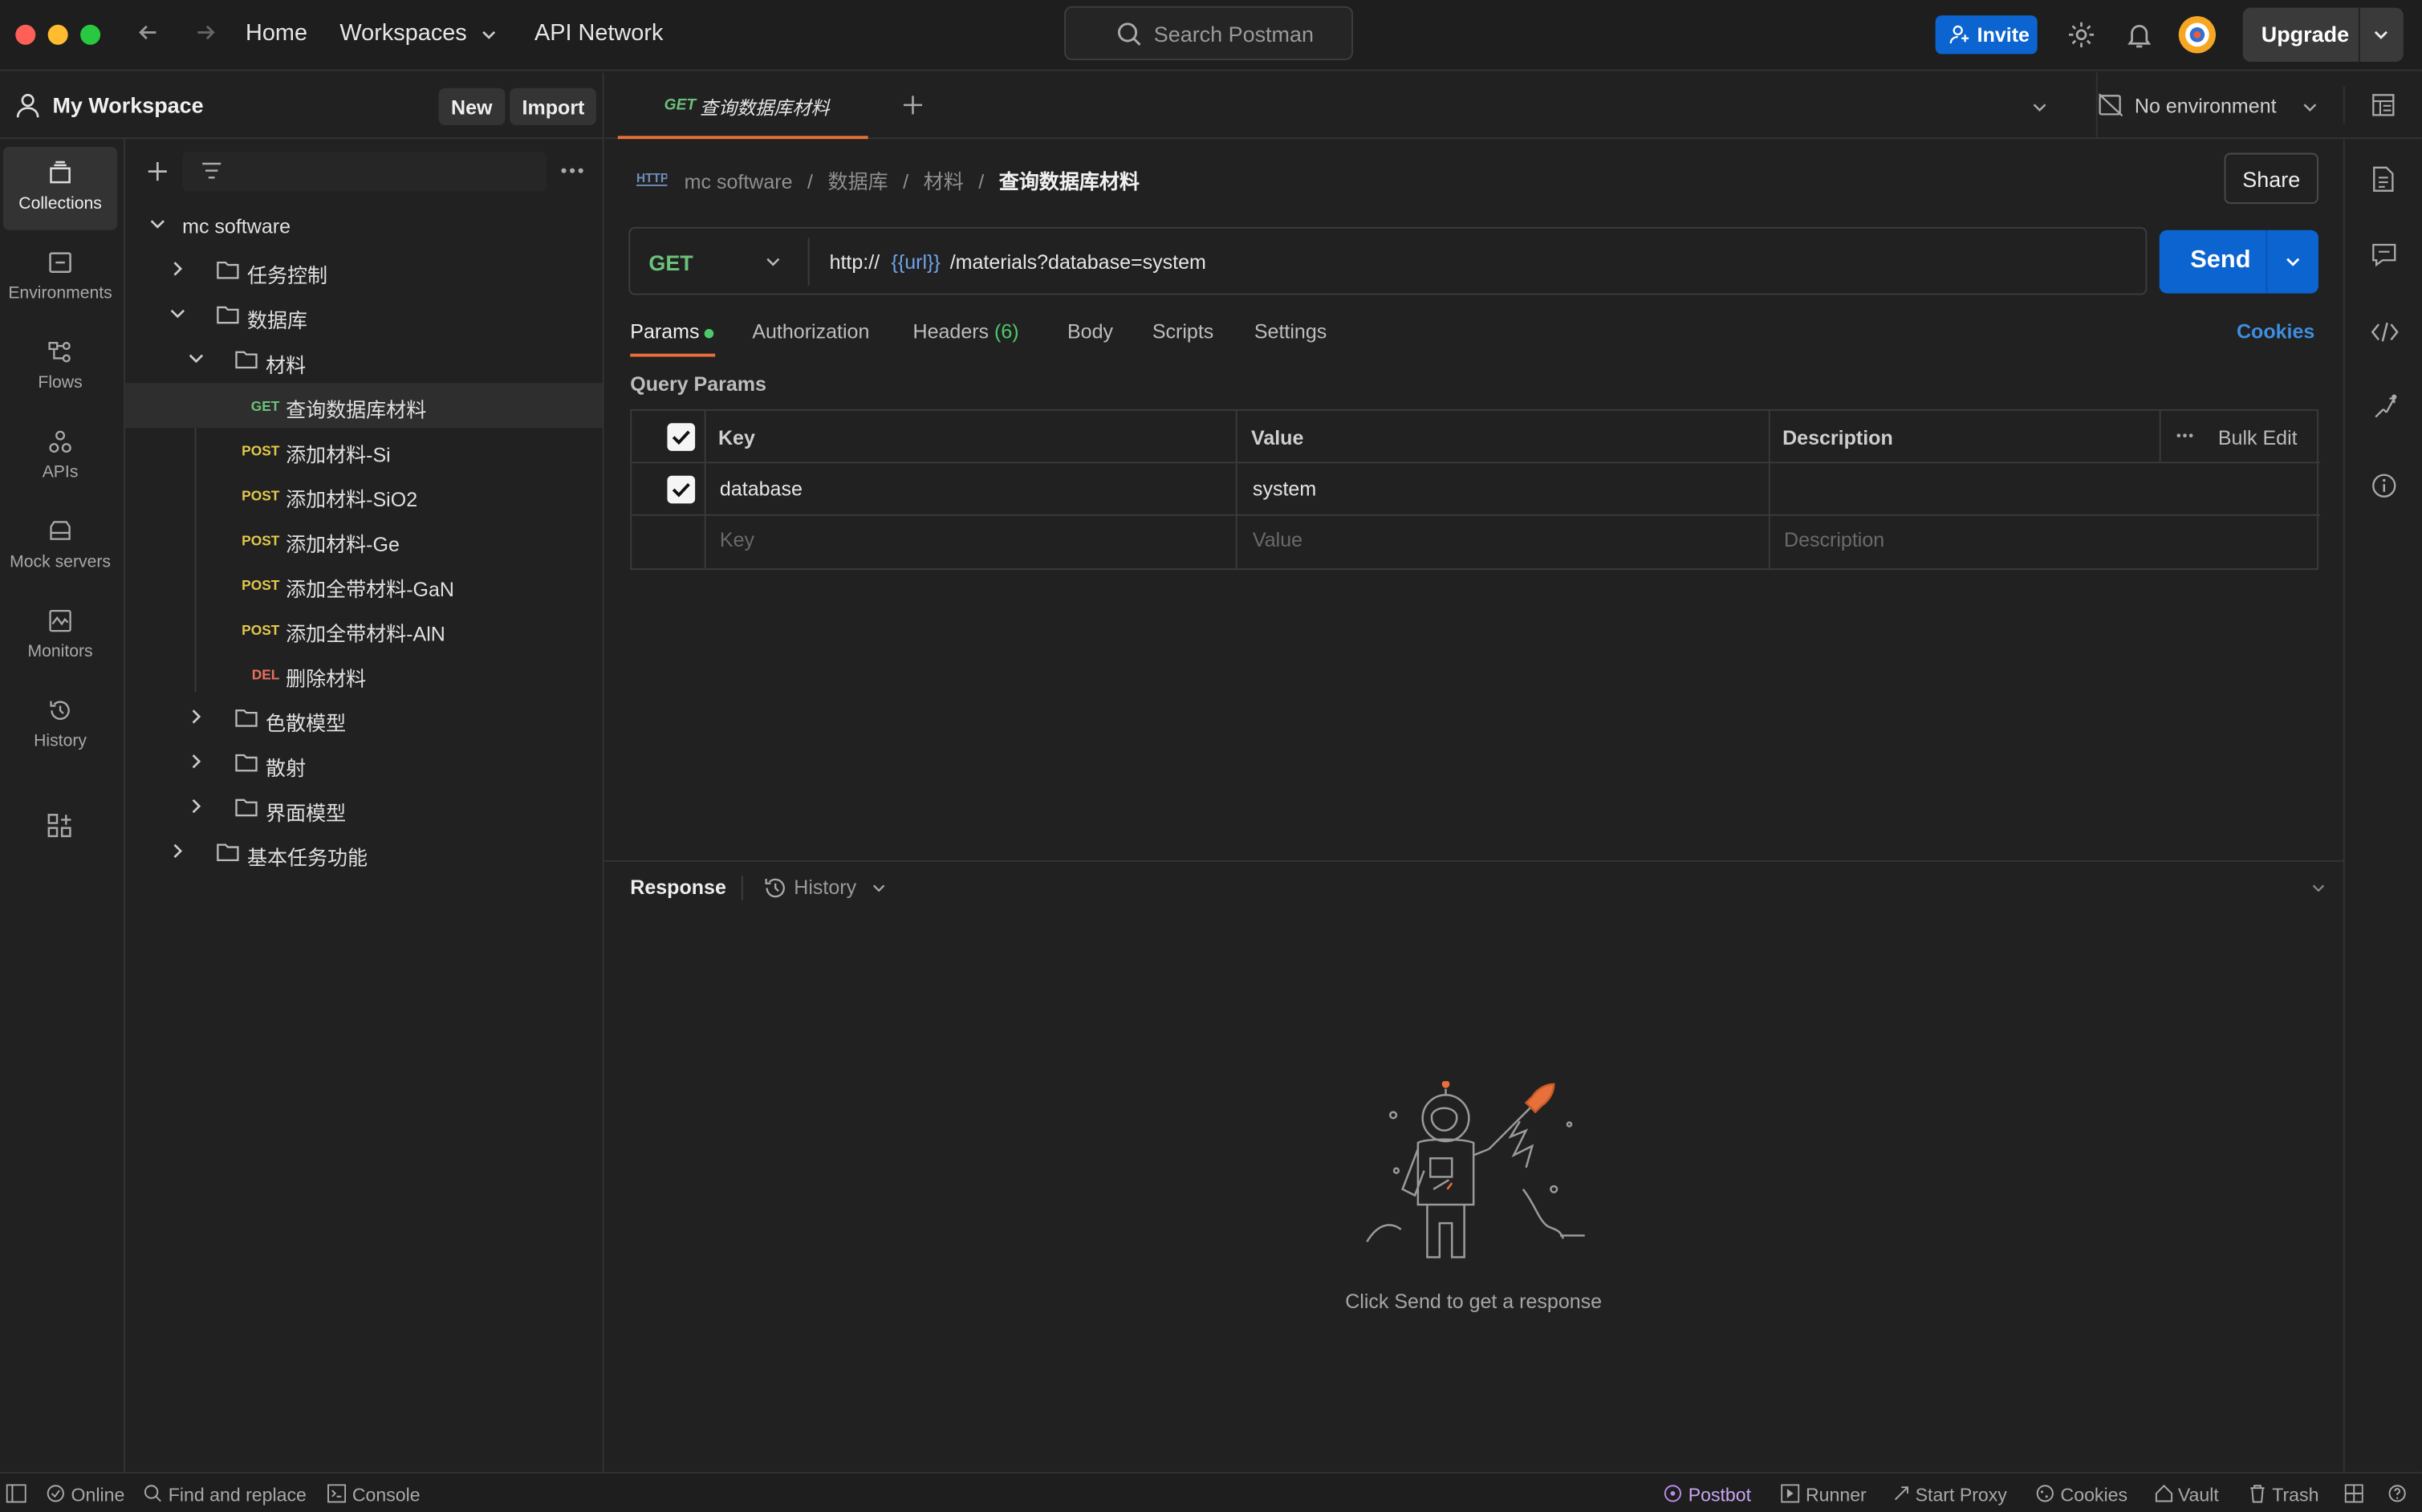  What do you see at coordinates (26, 35) in the screenshot?
I see `close-window-button` at bounding box center [26, 35].